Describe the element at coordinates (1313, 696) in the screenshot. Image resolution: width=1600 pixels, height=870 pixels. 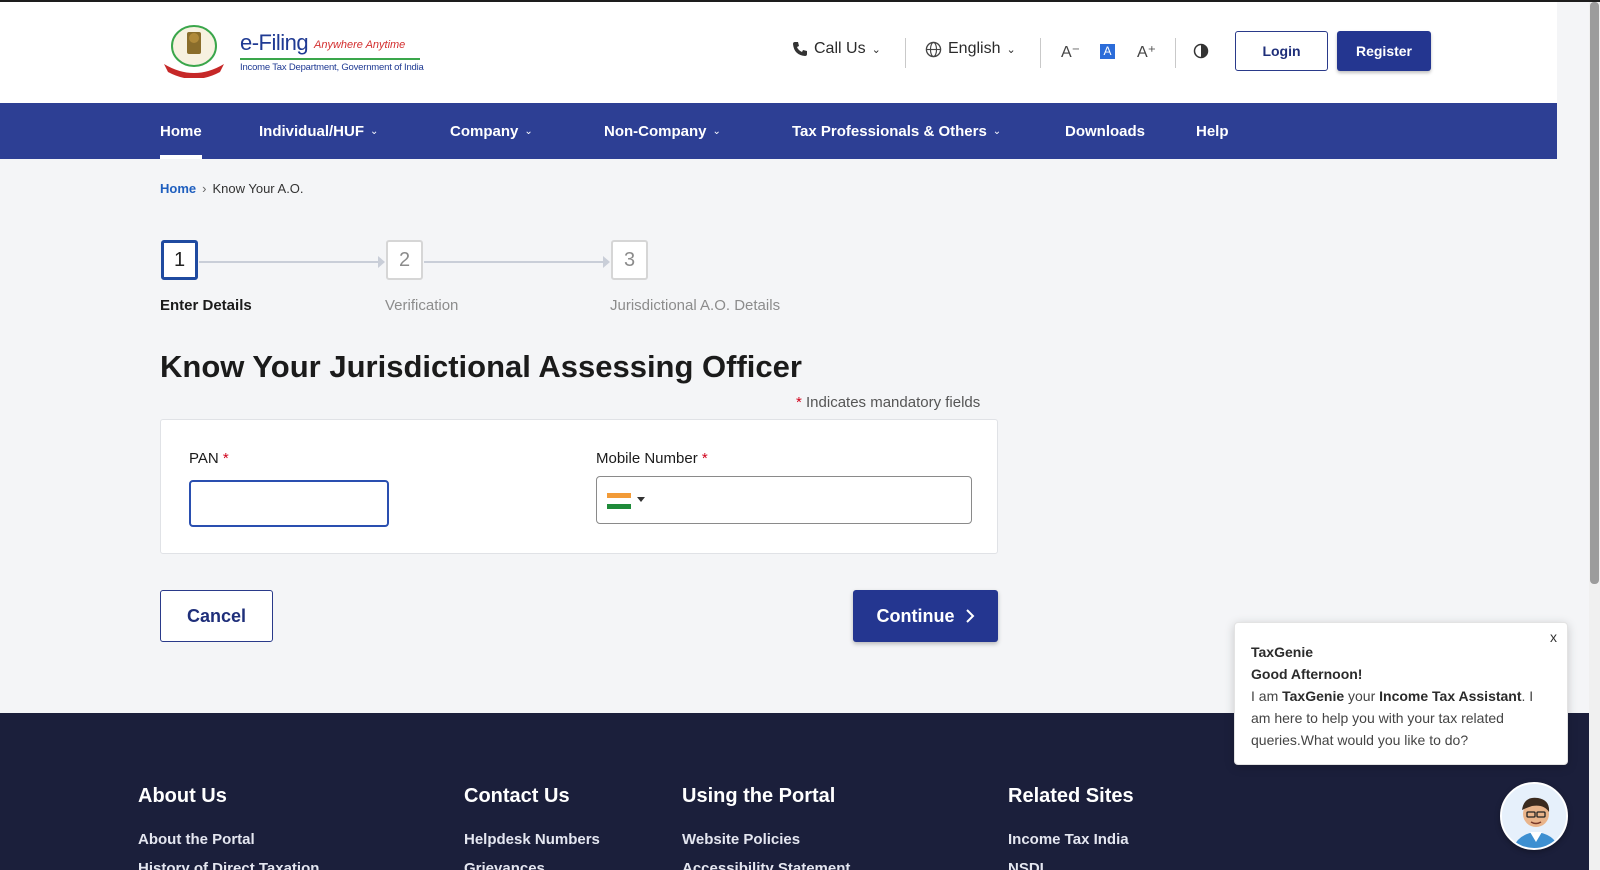
I see `chat-bot-name-bold: TaxGenie` at that location.